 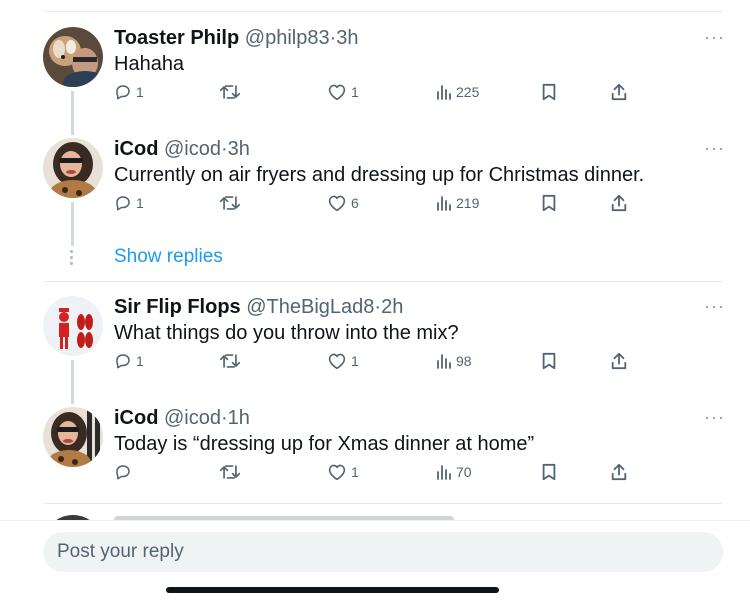 I want to click on tweet-header: iCod @icod·1h, so click(x=182, y=418).